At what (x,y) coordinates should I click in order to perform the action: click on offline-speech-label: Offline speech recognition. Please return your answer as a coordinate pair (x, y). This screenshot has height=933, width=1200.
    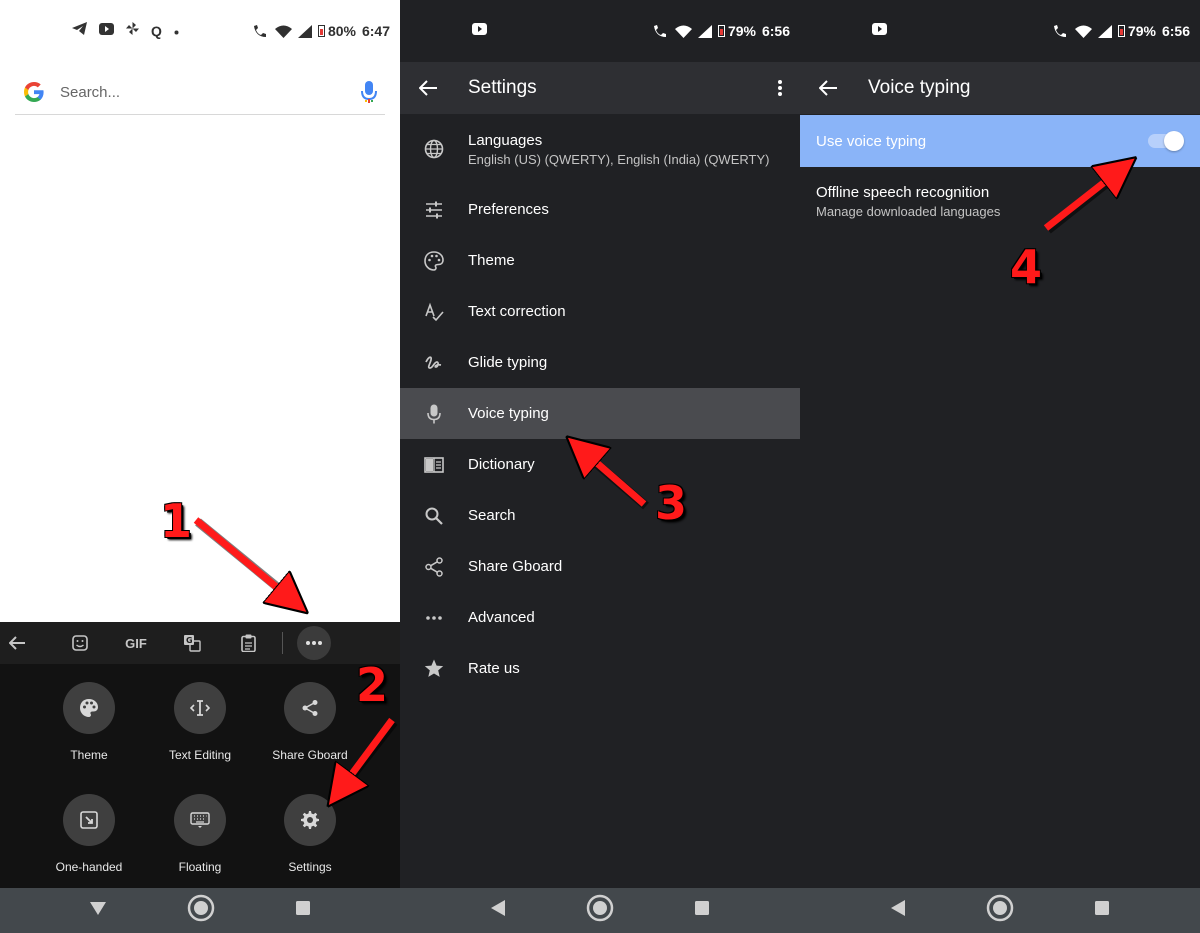
    Looking at the image, I should click on (903, 192).